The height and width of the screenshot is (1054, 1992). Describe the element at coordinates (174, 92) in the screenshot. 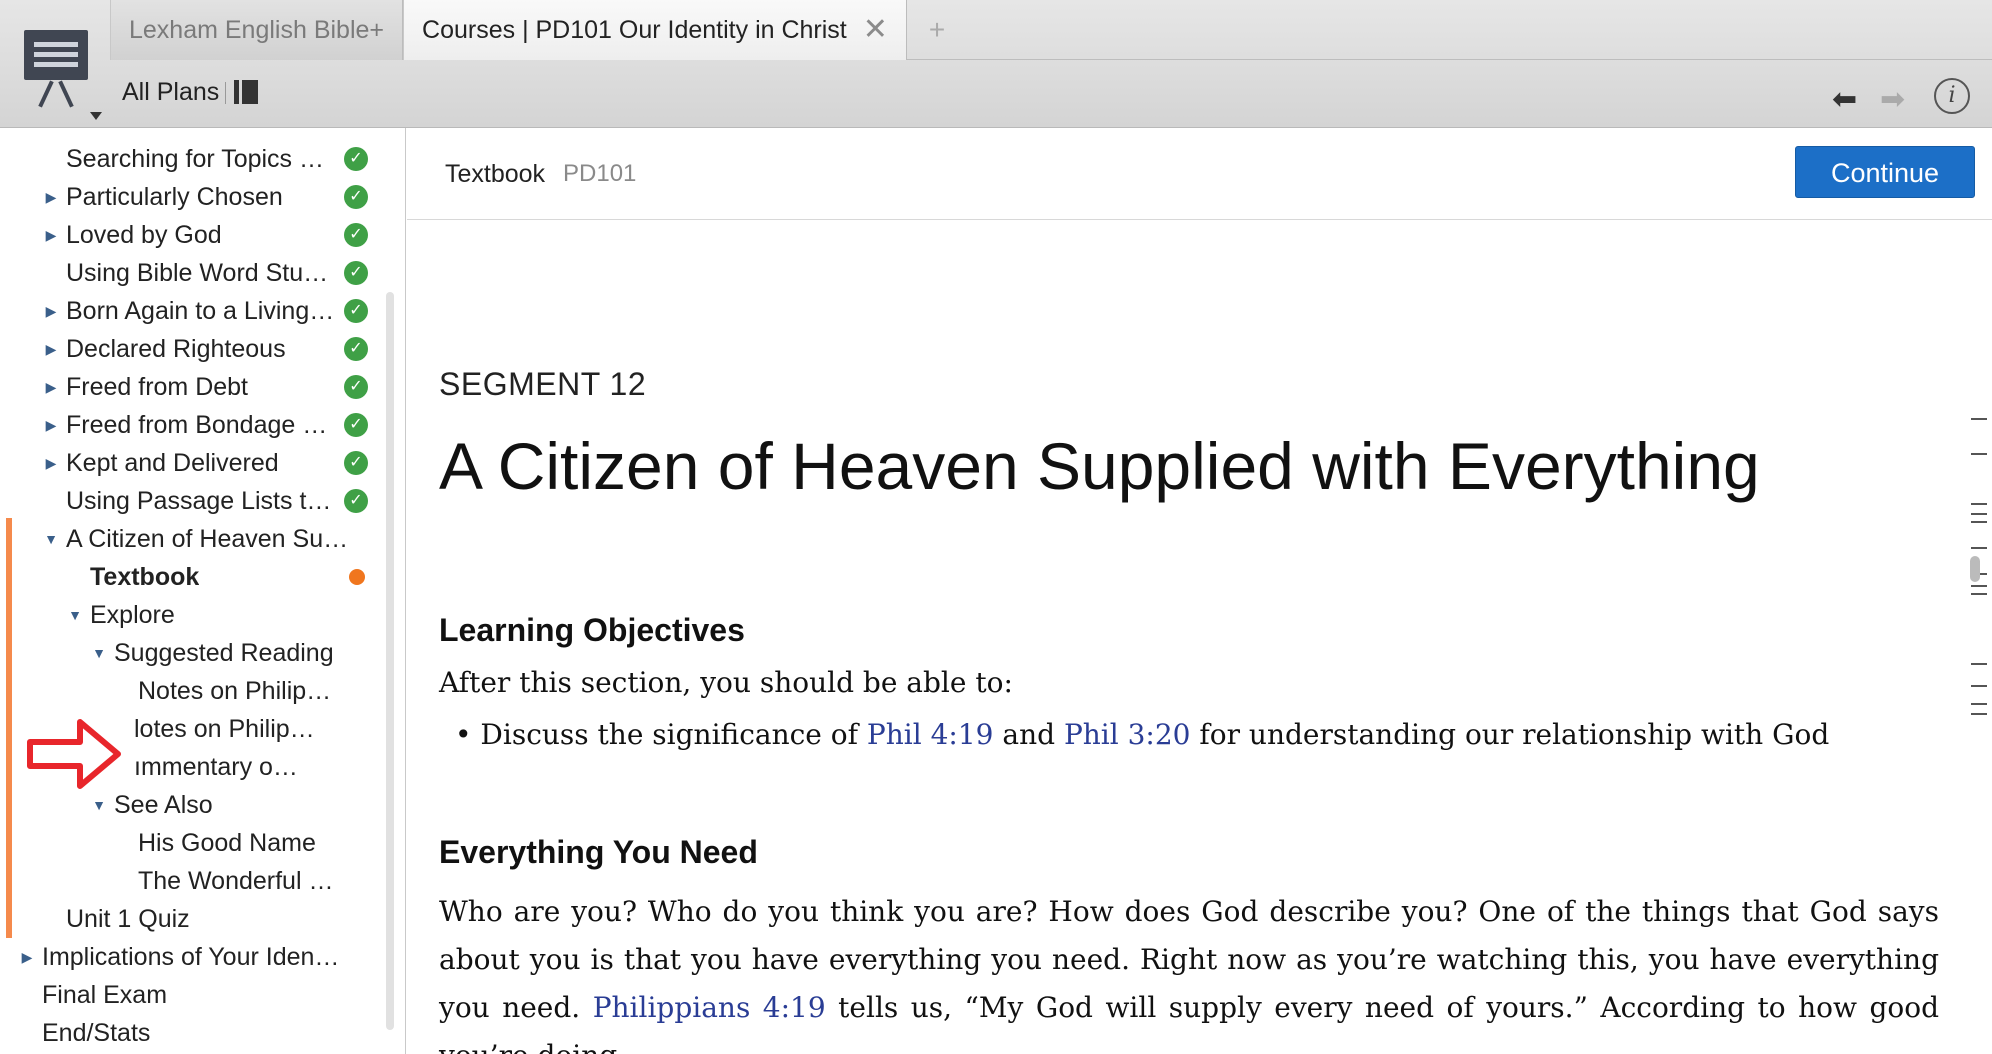

I see `all-plans-link: All Plans` at that location.